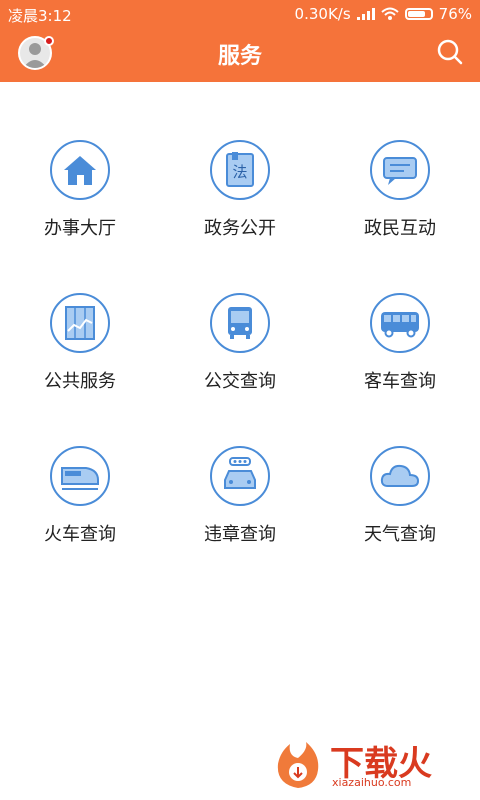 The height and width of the screenshot is (800, 480). I want to click on service-item-weather: 天气查询, so click(400, 466).